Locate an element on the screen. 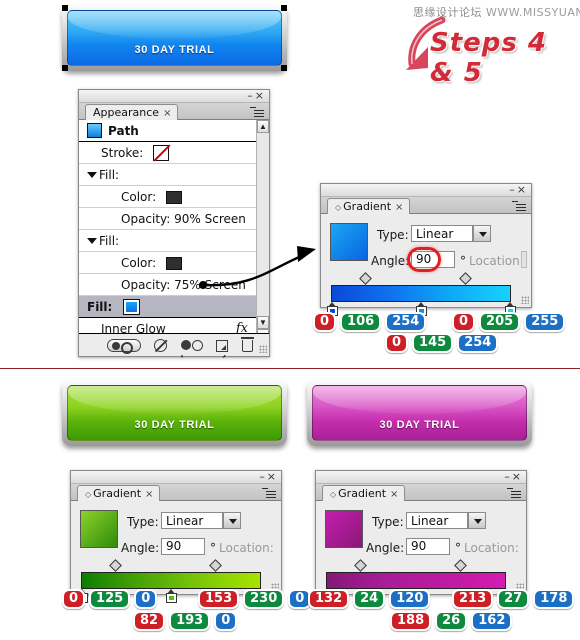 The width and height of the screenshot is (580, 640). button-bezel: 30 DAY TRIAL is located at coordinates (174, 413).